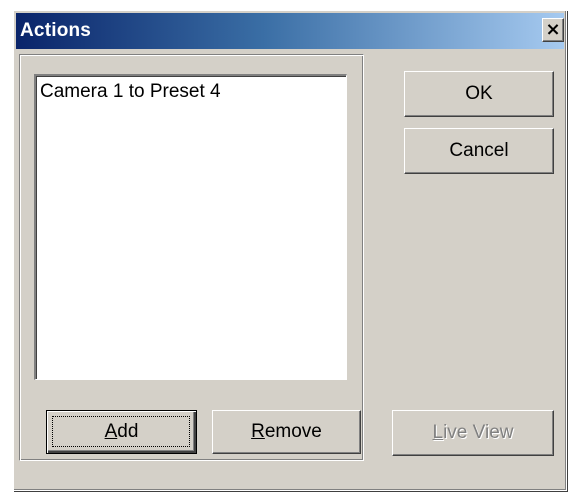  What do you see at coordinates (130, 92) in the screenshot?
I see `list-item: Camera 1 to Preset 4` at bounding box center [130, 92].